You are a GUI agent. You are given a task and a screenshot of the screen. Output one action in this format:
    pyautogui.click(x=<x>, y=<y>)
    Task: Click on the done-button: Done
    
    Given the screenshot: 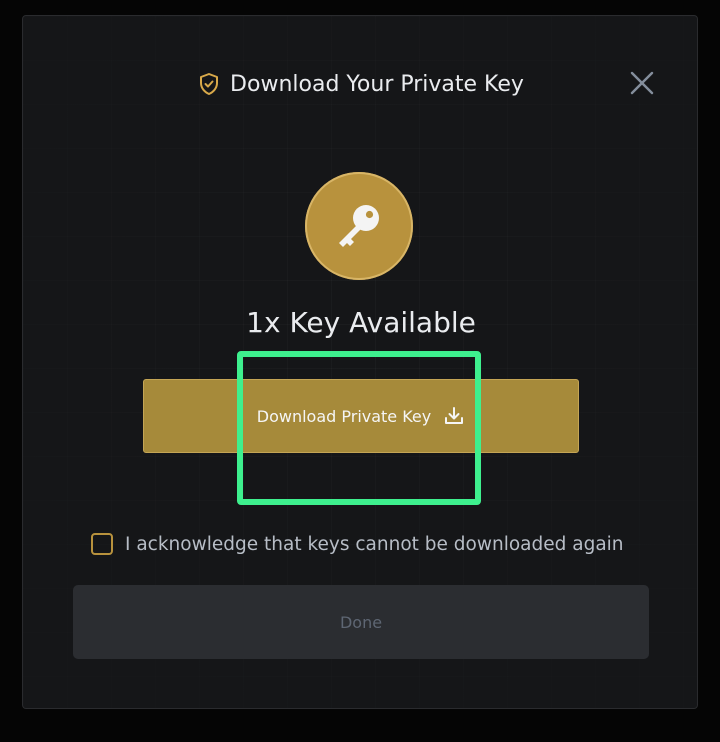 What is the action you would take?
    pyautogui.click(x=361, y=622)
    